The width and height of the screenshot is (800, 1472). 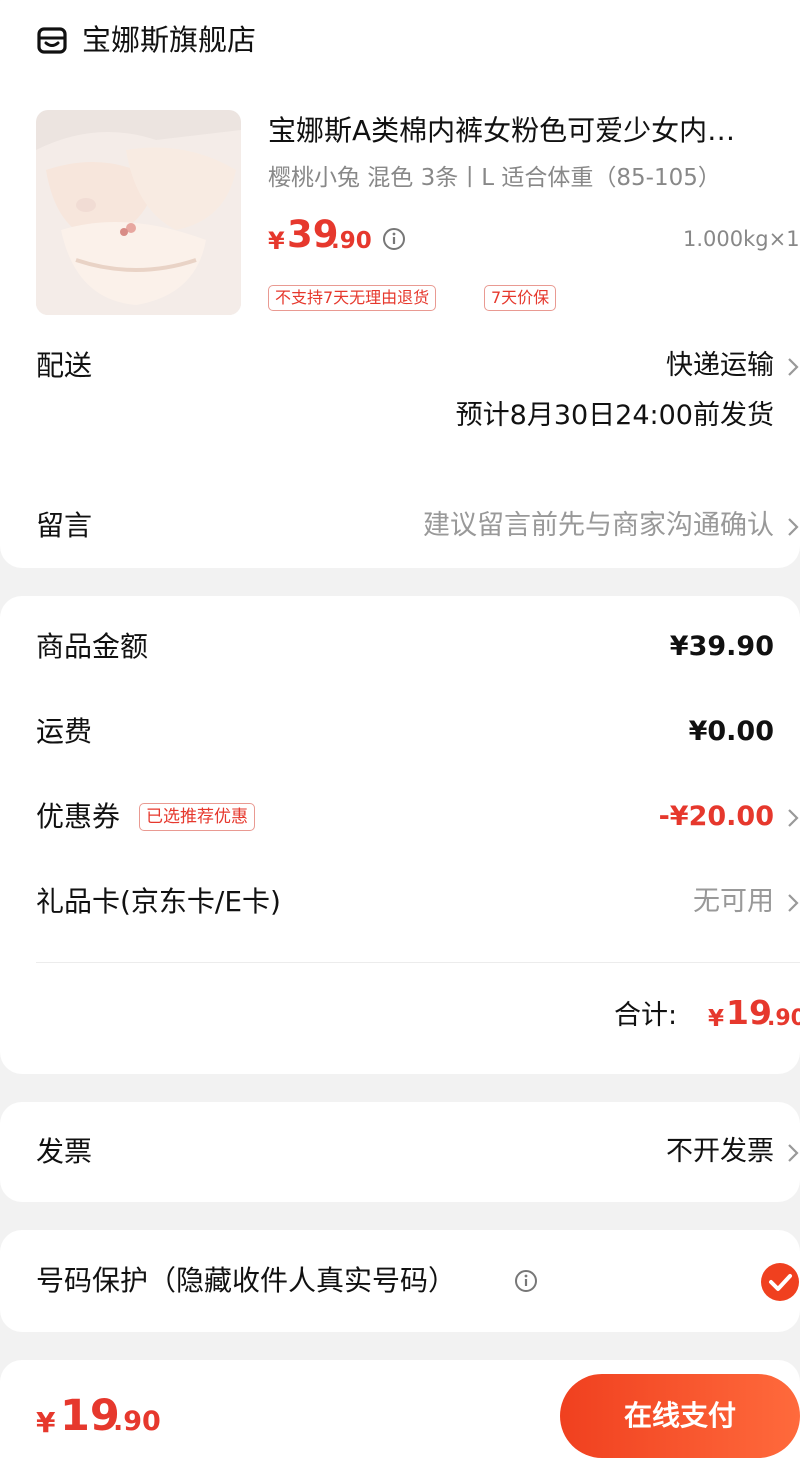 I want to click on shipping-value: ¥0.00, so click(x=731, y=731).